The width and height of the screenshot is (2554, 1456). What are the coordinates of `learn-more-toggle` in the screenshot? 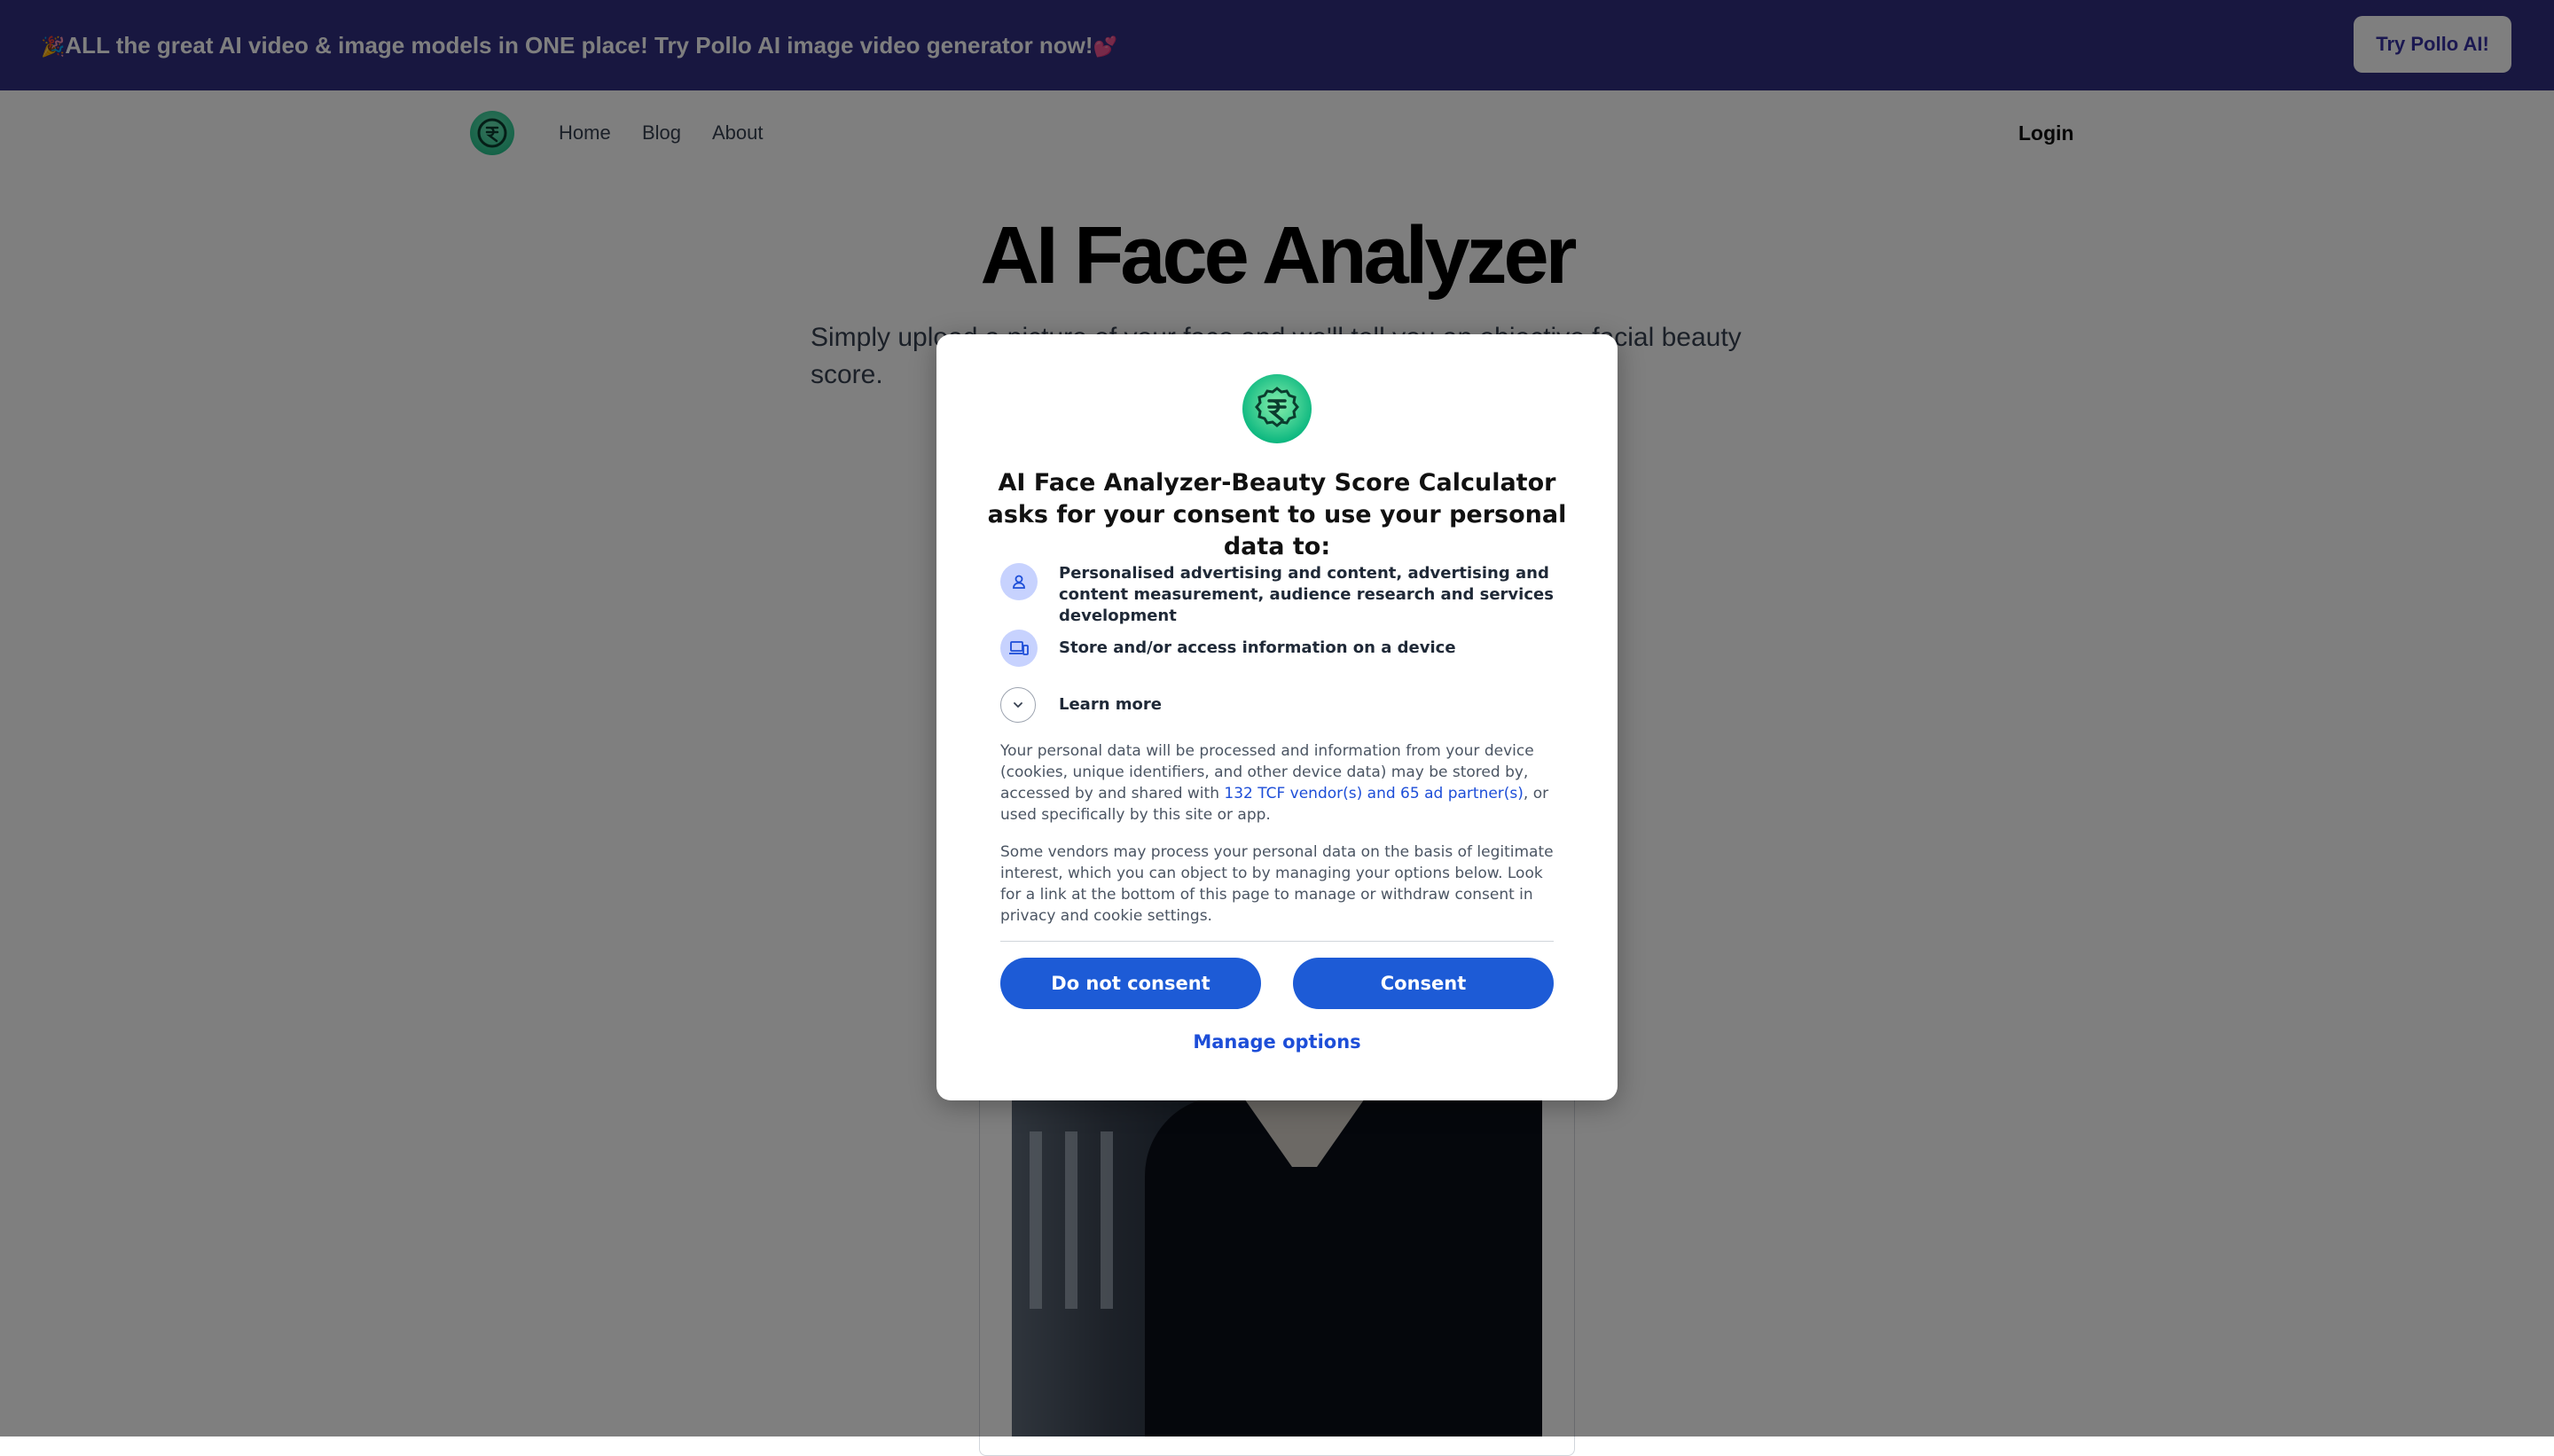 It's located at (1018, 705).